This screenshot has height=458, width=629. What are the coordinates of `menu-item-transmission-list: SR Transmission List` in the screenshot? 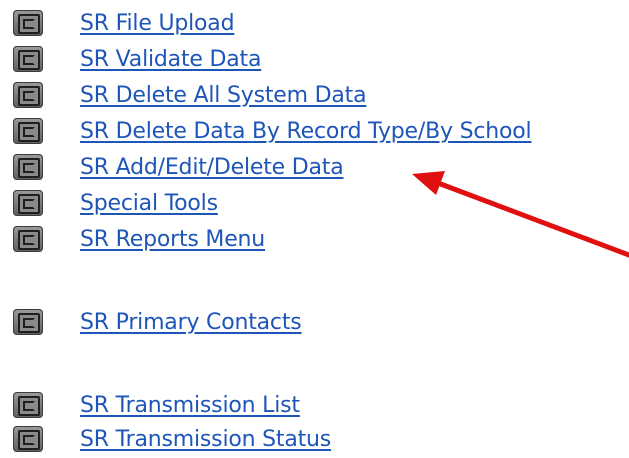 It's located at (314, 406).